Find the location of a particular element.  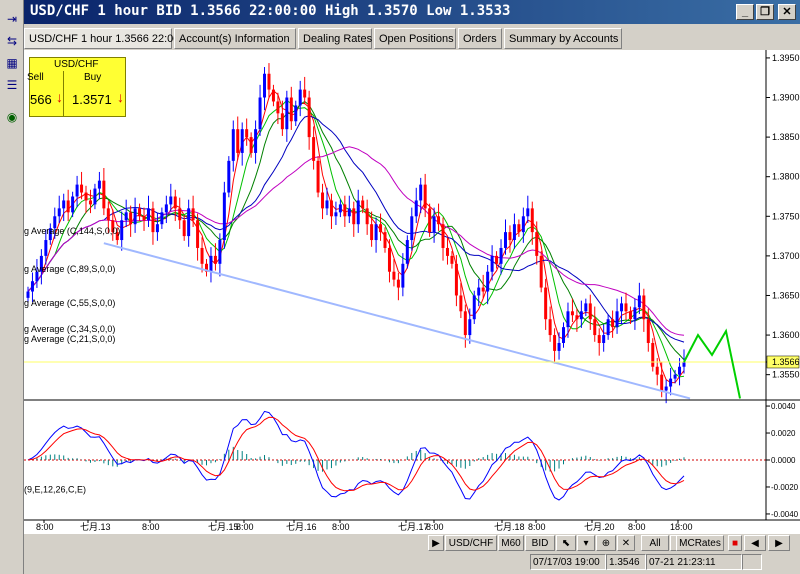

close-chart-icon: ✕ is located at coordinates (626, 543).